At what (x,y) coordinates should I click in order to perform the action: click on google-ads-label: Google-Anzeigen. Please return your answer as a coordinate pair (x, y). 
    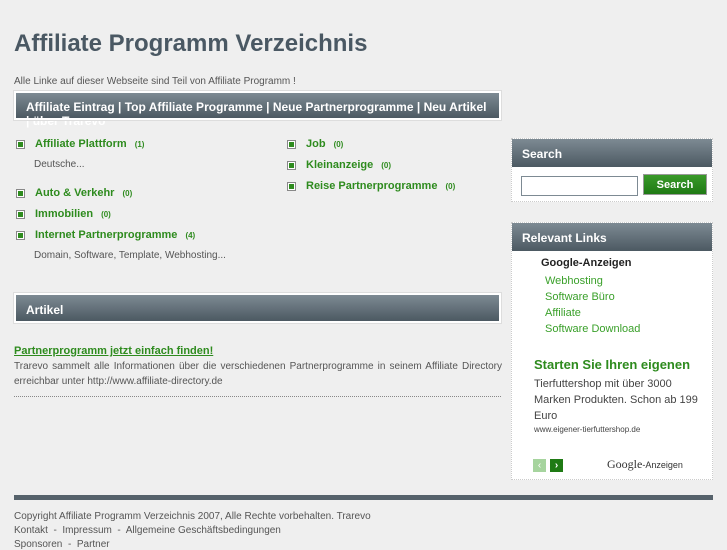
    Looking at the image, I should click on (586, 263).